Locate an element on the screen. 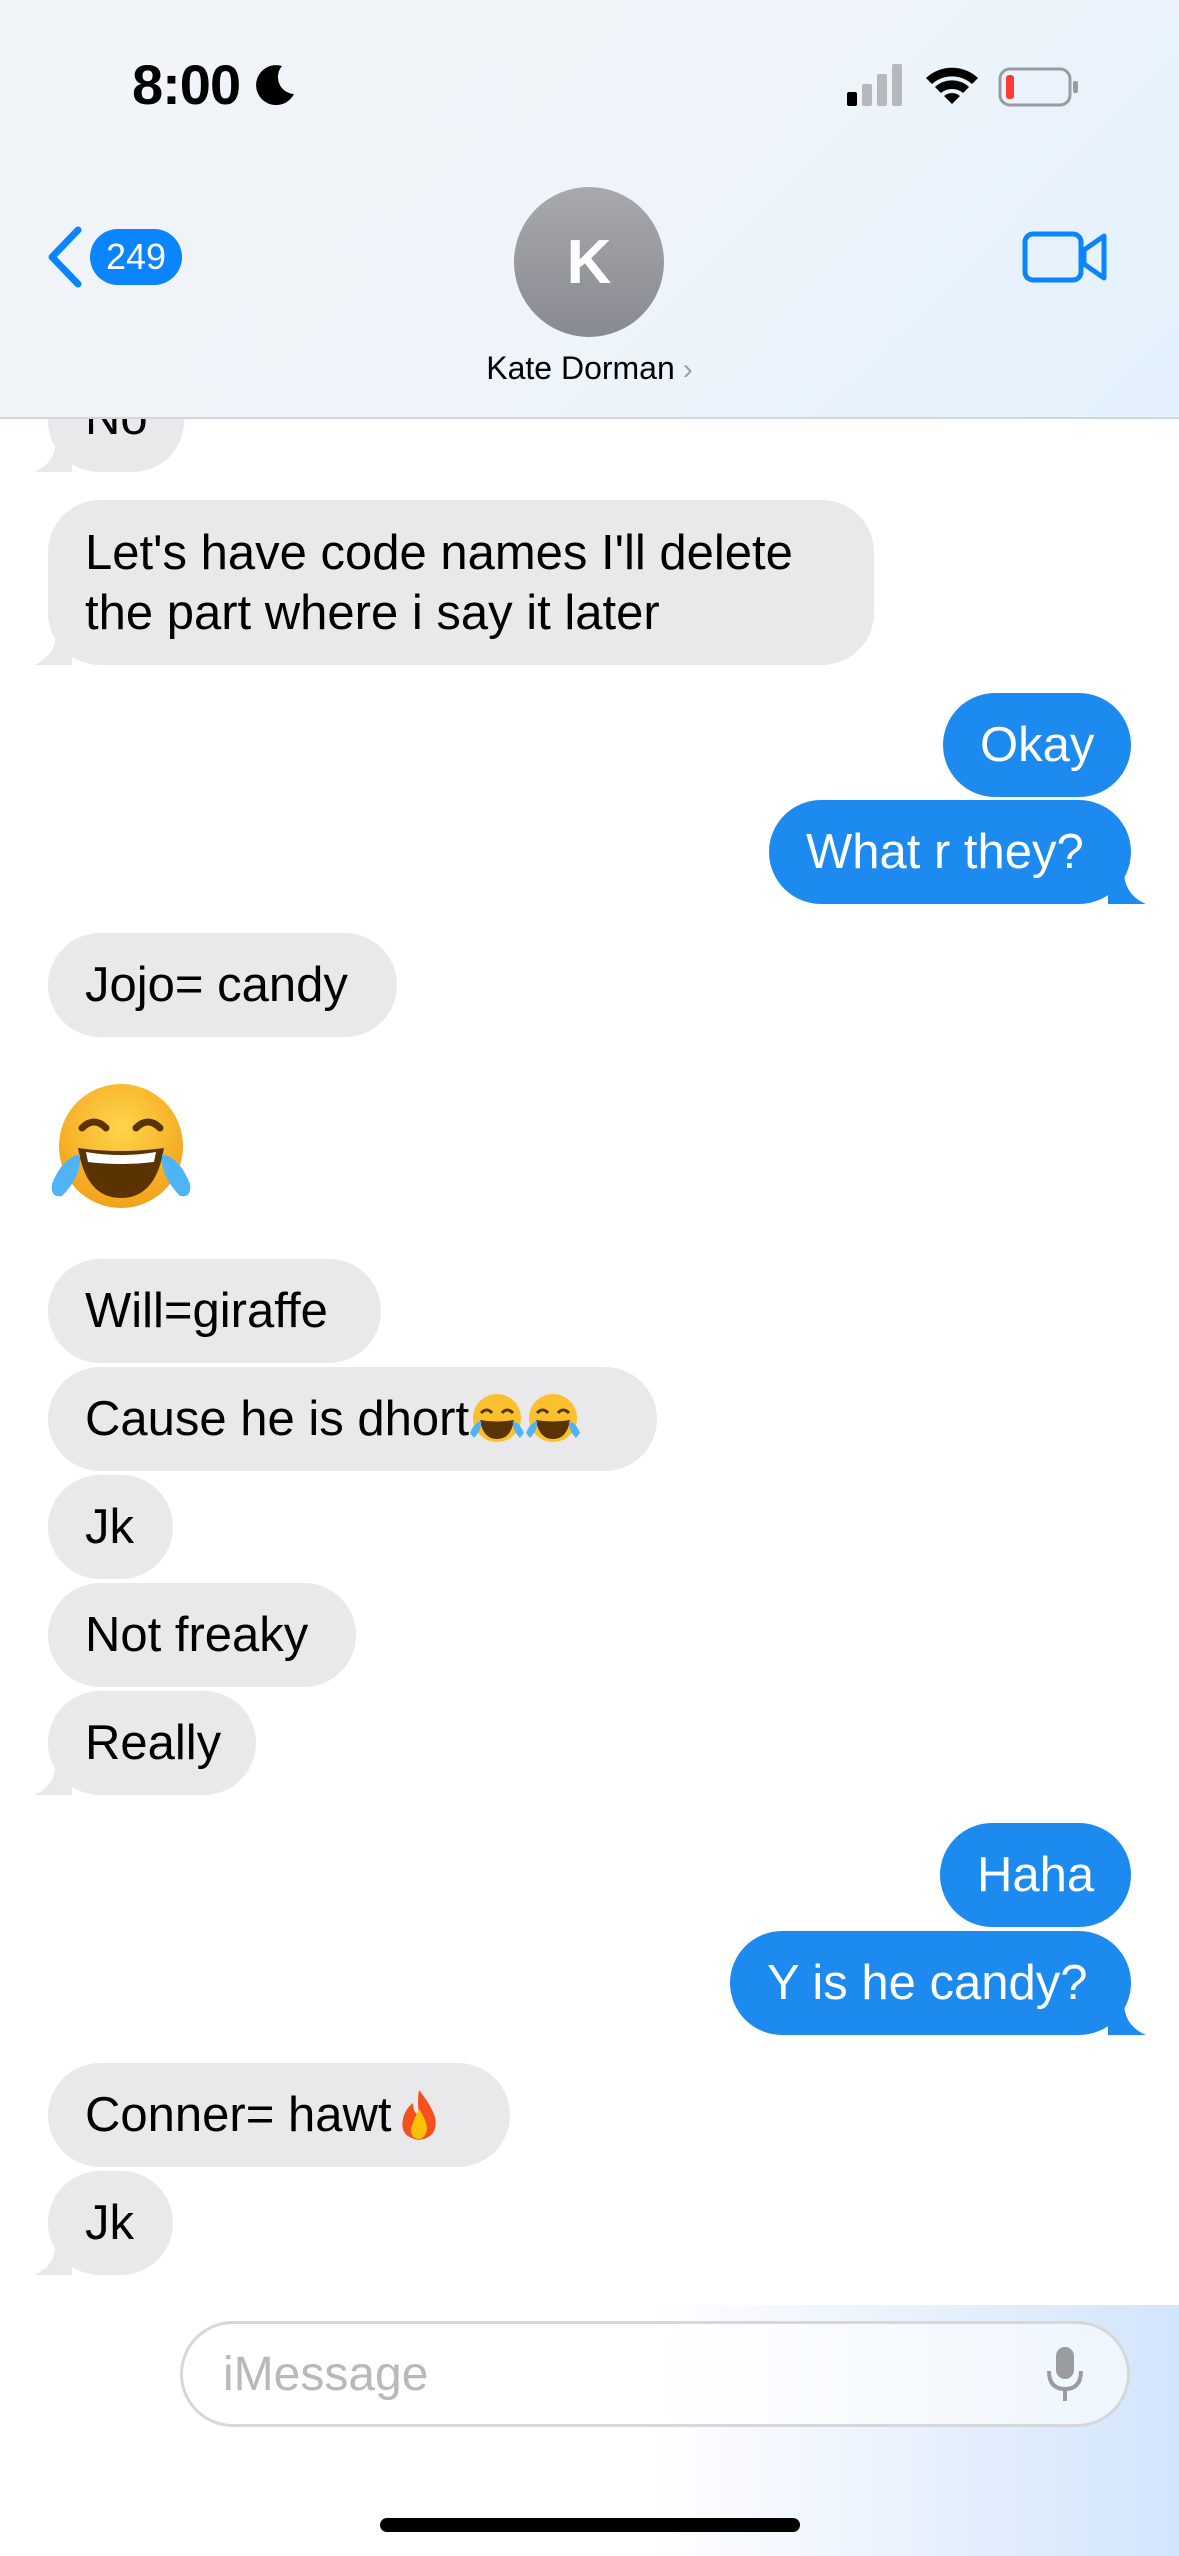  chevron-left-icon is located at coordinates (65, 257).